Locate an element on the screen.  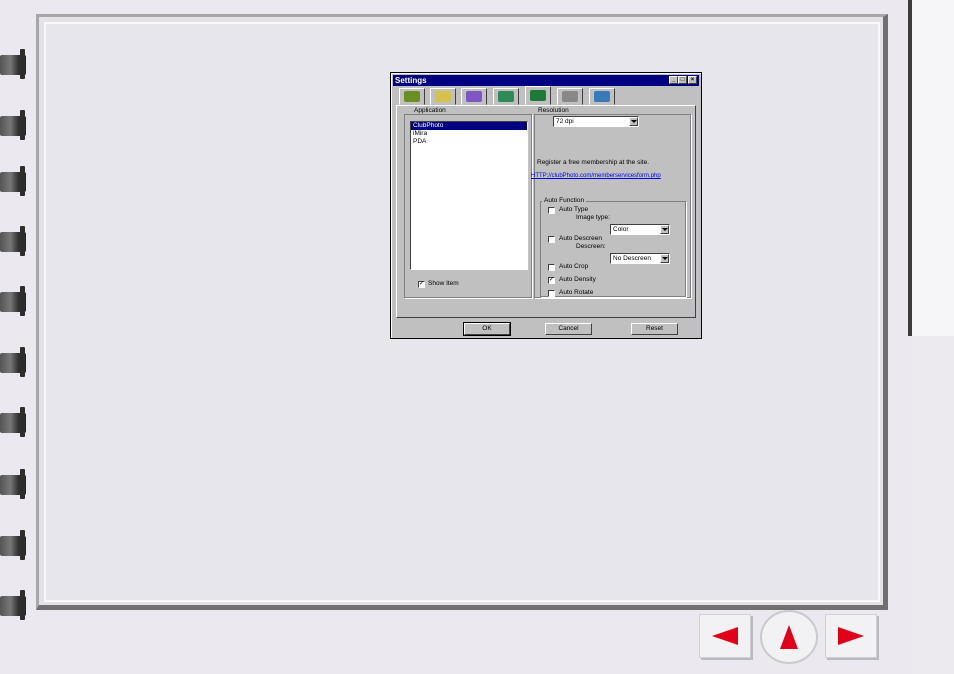
right-margin-strip is located at coordinates (933, 168).